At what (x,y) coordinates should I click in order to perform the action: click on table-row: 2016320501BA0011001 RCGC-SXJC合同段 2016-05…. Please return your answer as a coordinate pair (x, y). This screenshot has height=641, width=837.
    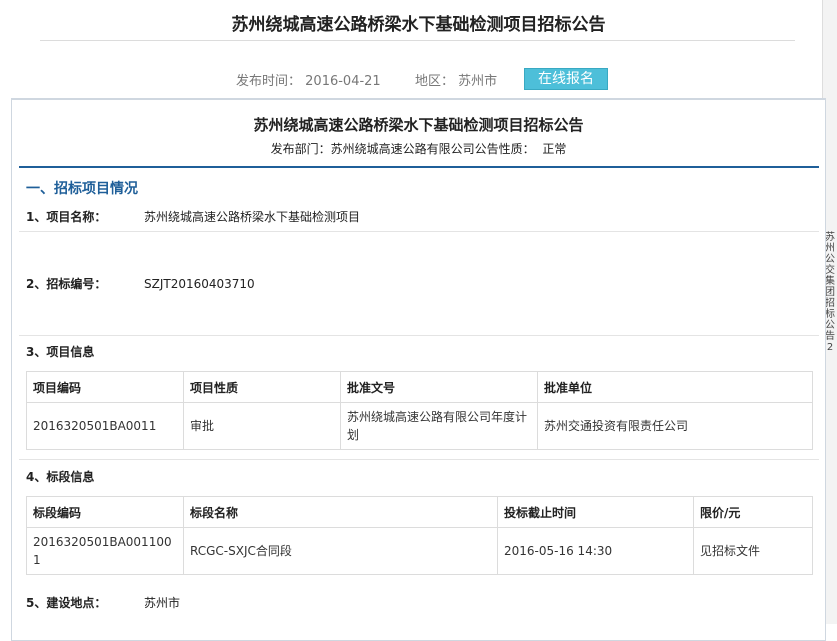
    Looking at the image, I should click on (419, 551).